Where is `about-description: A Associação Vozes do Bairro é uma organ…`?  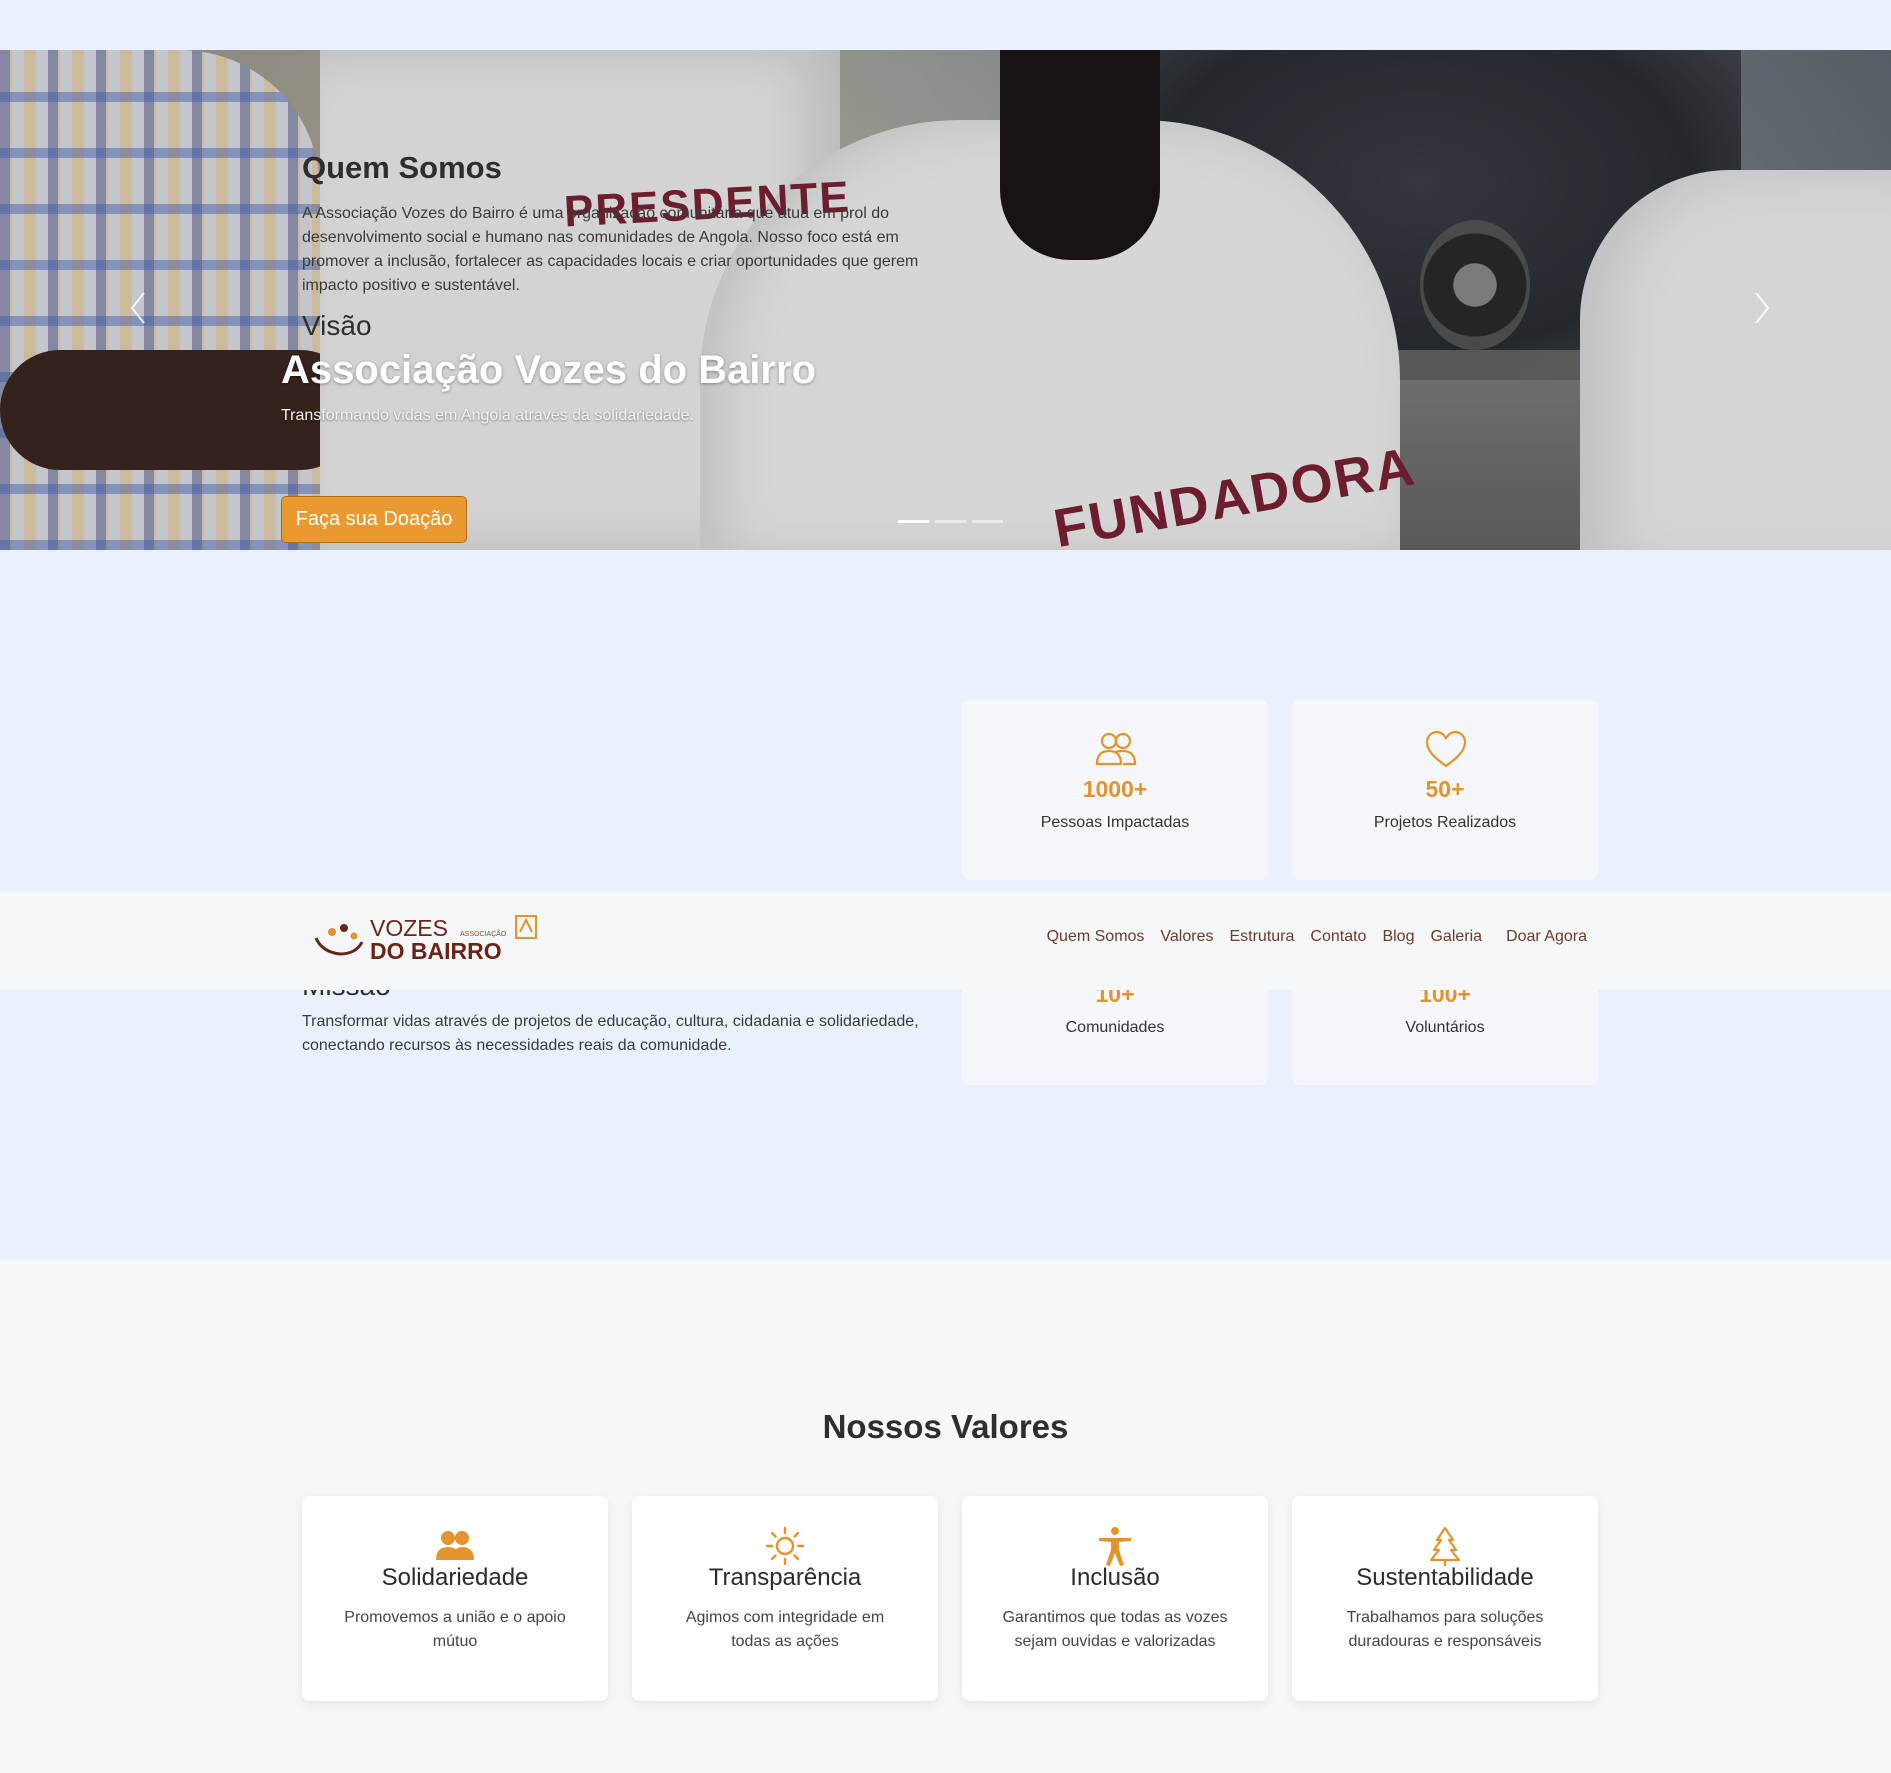
about-description: A Associação Vozes do Bairro é uma organ… is located at coordinates (610, 249).